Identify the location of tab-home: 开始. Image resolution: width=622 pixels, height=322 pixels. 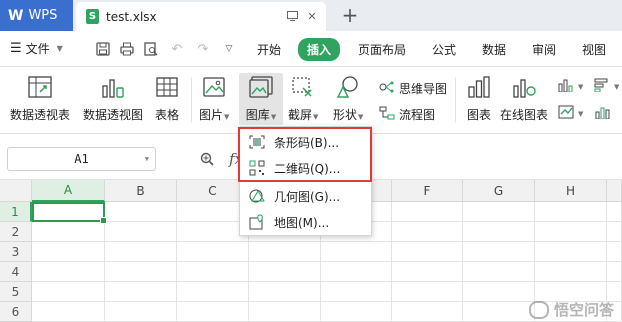
(269, 49).